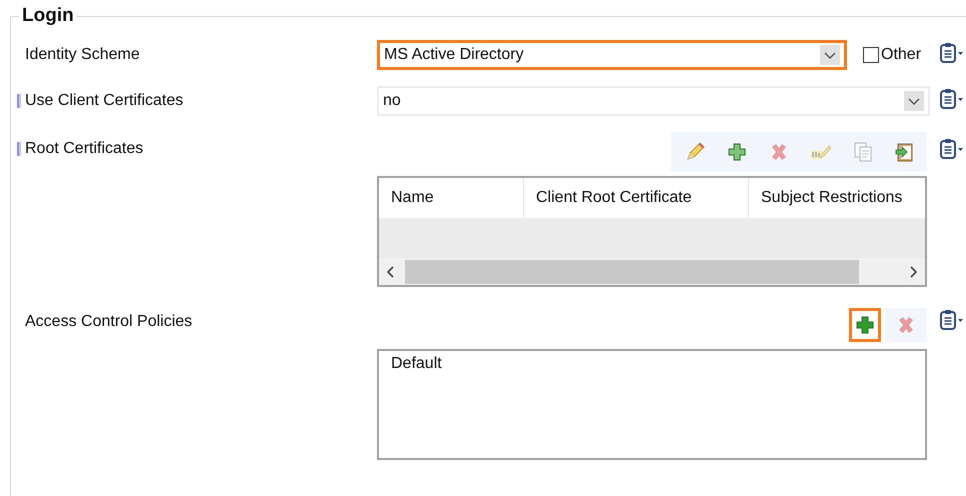 The width and height of the screenshot is (966, 496). Describe the element at coordinates (84, 149) in the screenshot. I see `field-label: Root Certificates` at that location.